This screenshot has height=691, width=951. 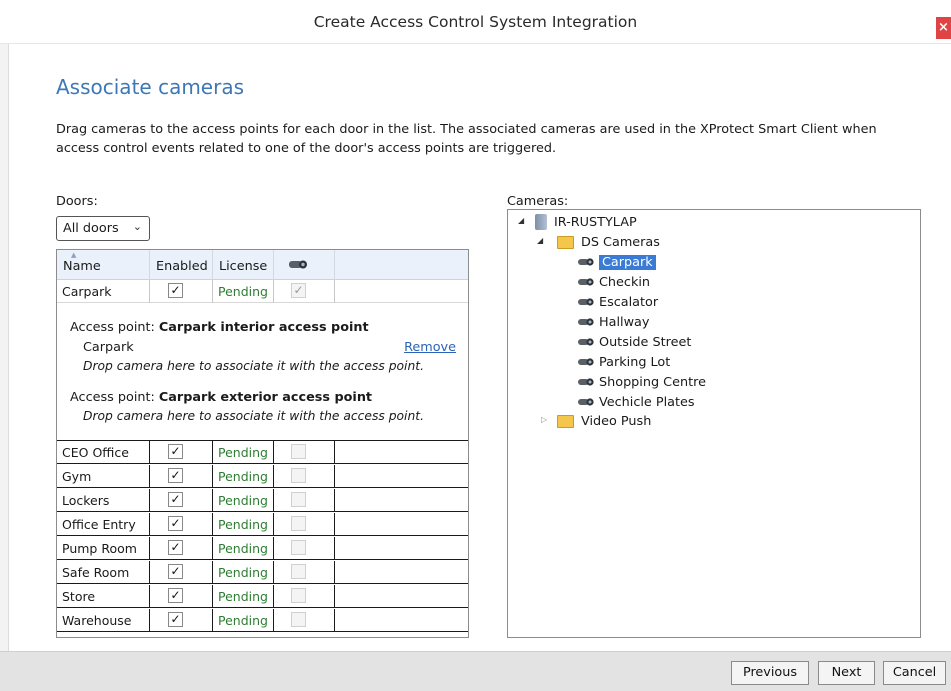 I want to click on tree-node-folder: ▷ Video Push, so click(x=691, y=421).